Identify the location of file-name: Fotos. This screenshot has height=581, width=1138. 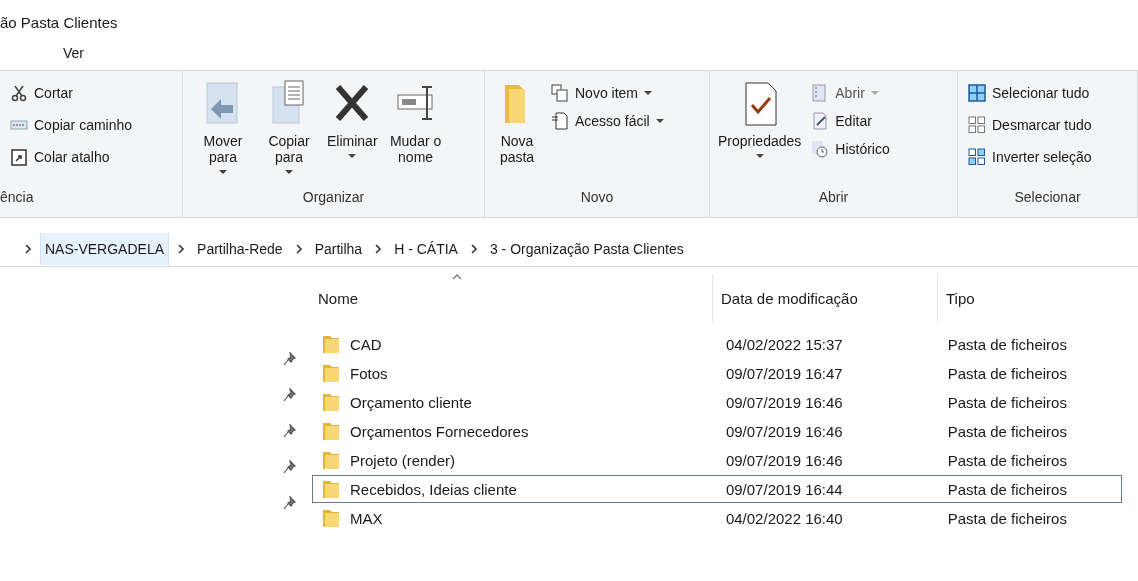
(369, 373).